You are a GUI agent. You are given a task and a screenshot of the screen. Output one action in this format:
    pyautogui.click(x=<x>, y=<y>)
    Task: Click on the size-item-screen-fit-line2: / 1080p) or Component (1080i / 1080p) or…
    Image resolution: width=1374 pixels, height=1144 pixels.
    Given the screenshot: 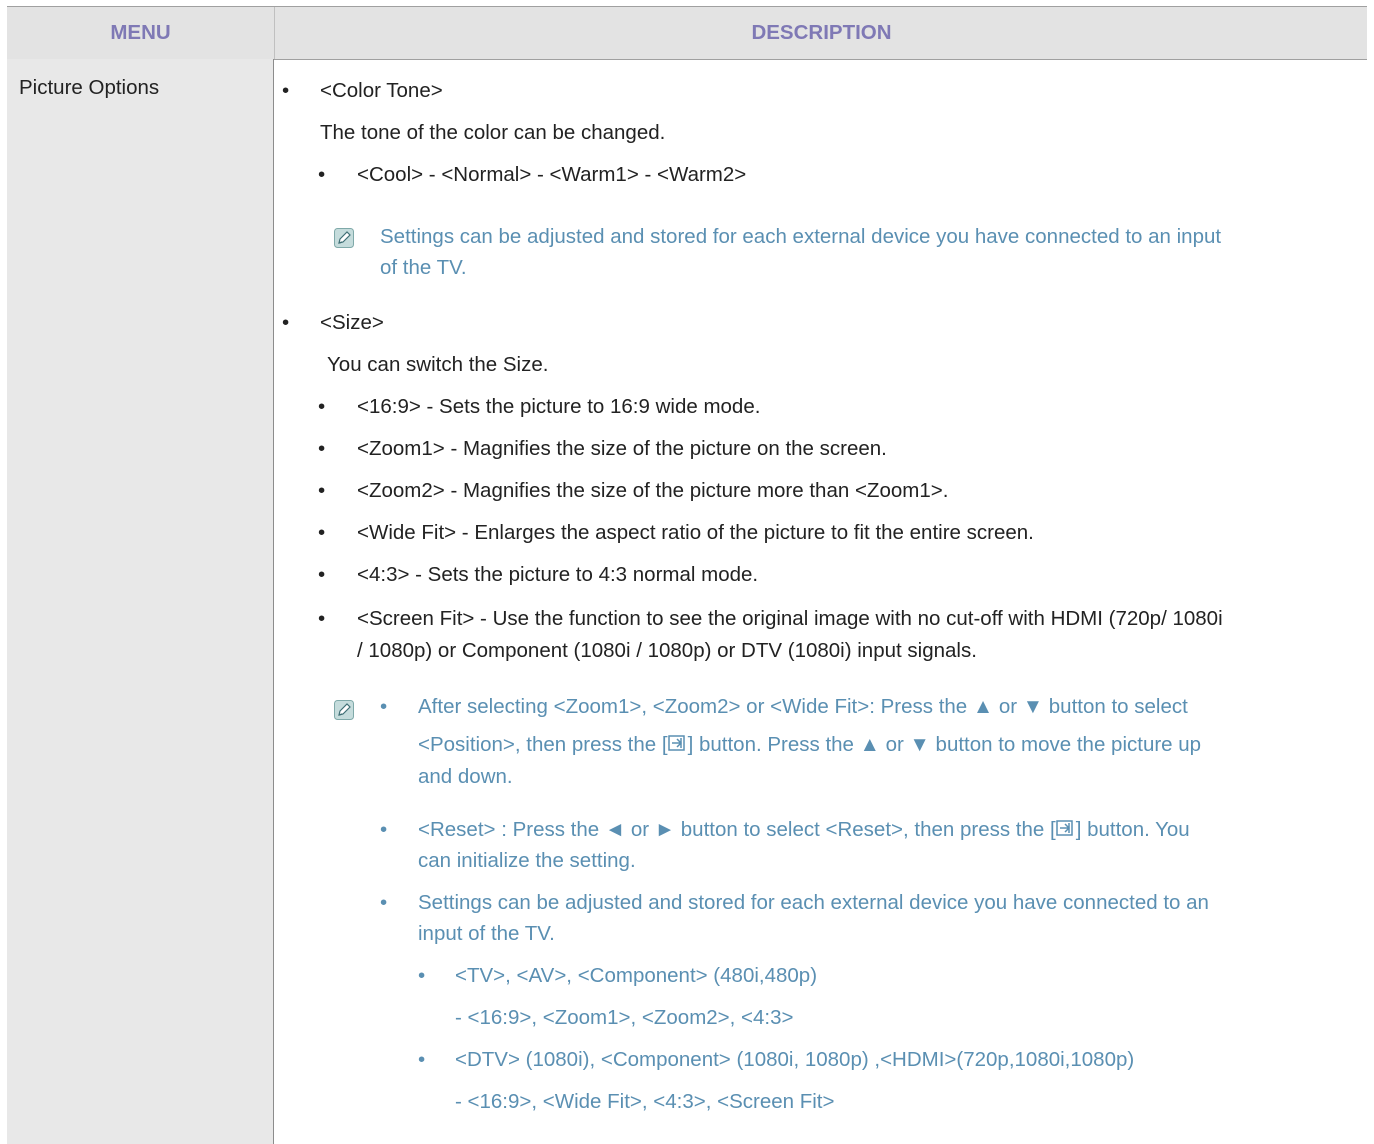 What is the action you would take?
    pyautogui.click(x=667, y=650)
    